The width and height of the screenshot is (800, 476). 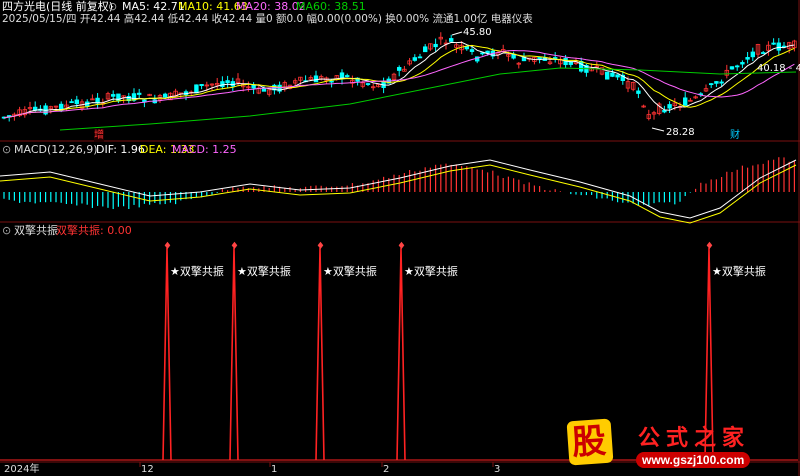 I want to click on time-label-12: 12, so click(x=147, y=469).